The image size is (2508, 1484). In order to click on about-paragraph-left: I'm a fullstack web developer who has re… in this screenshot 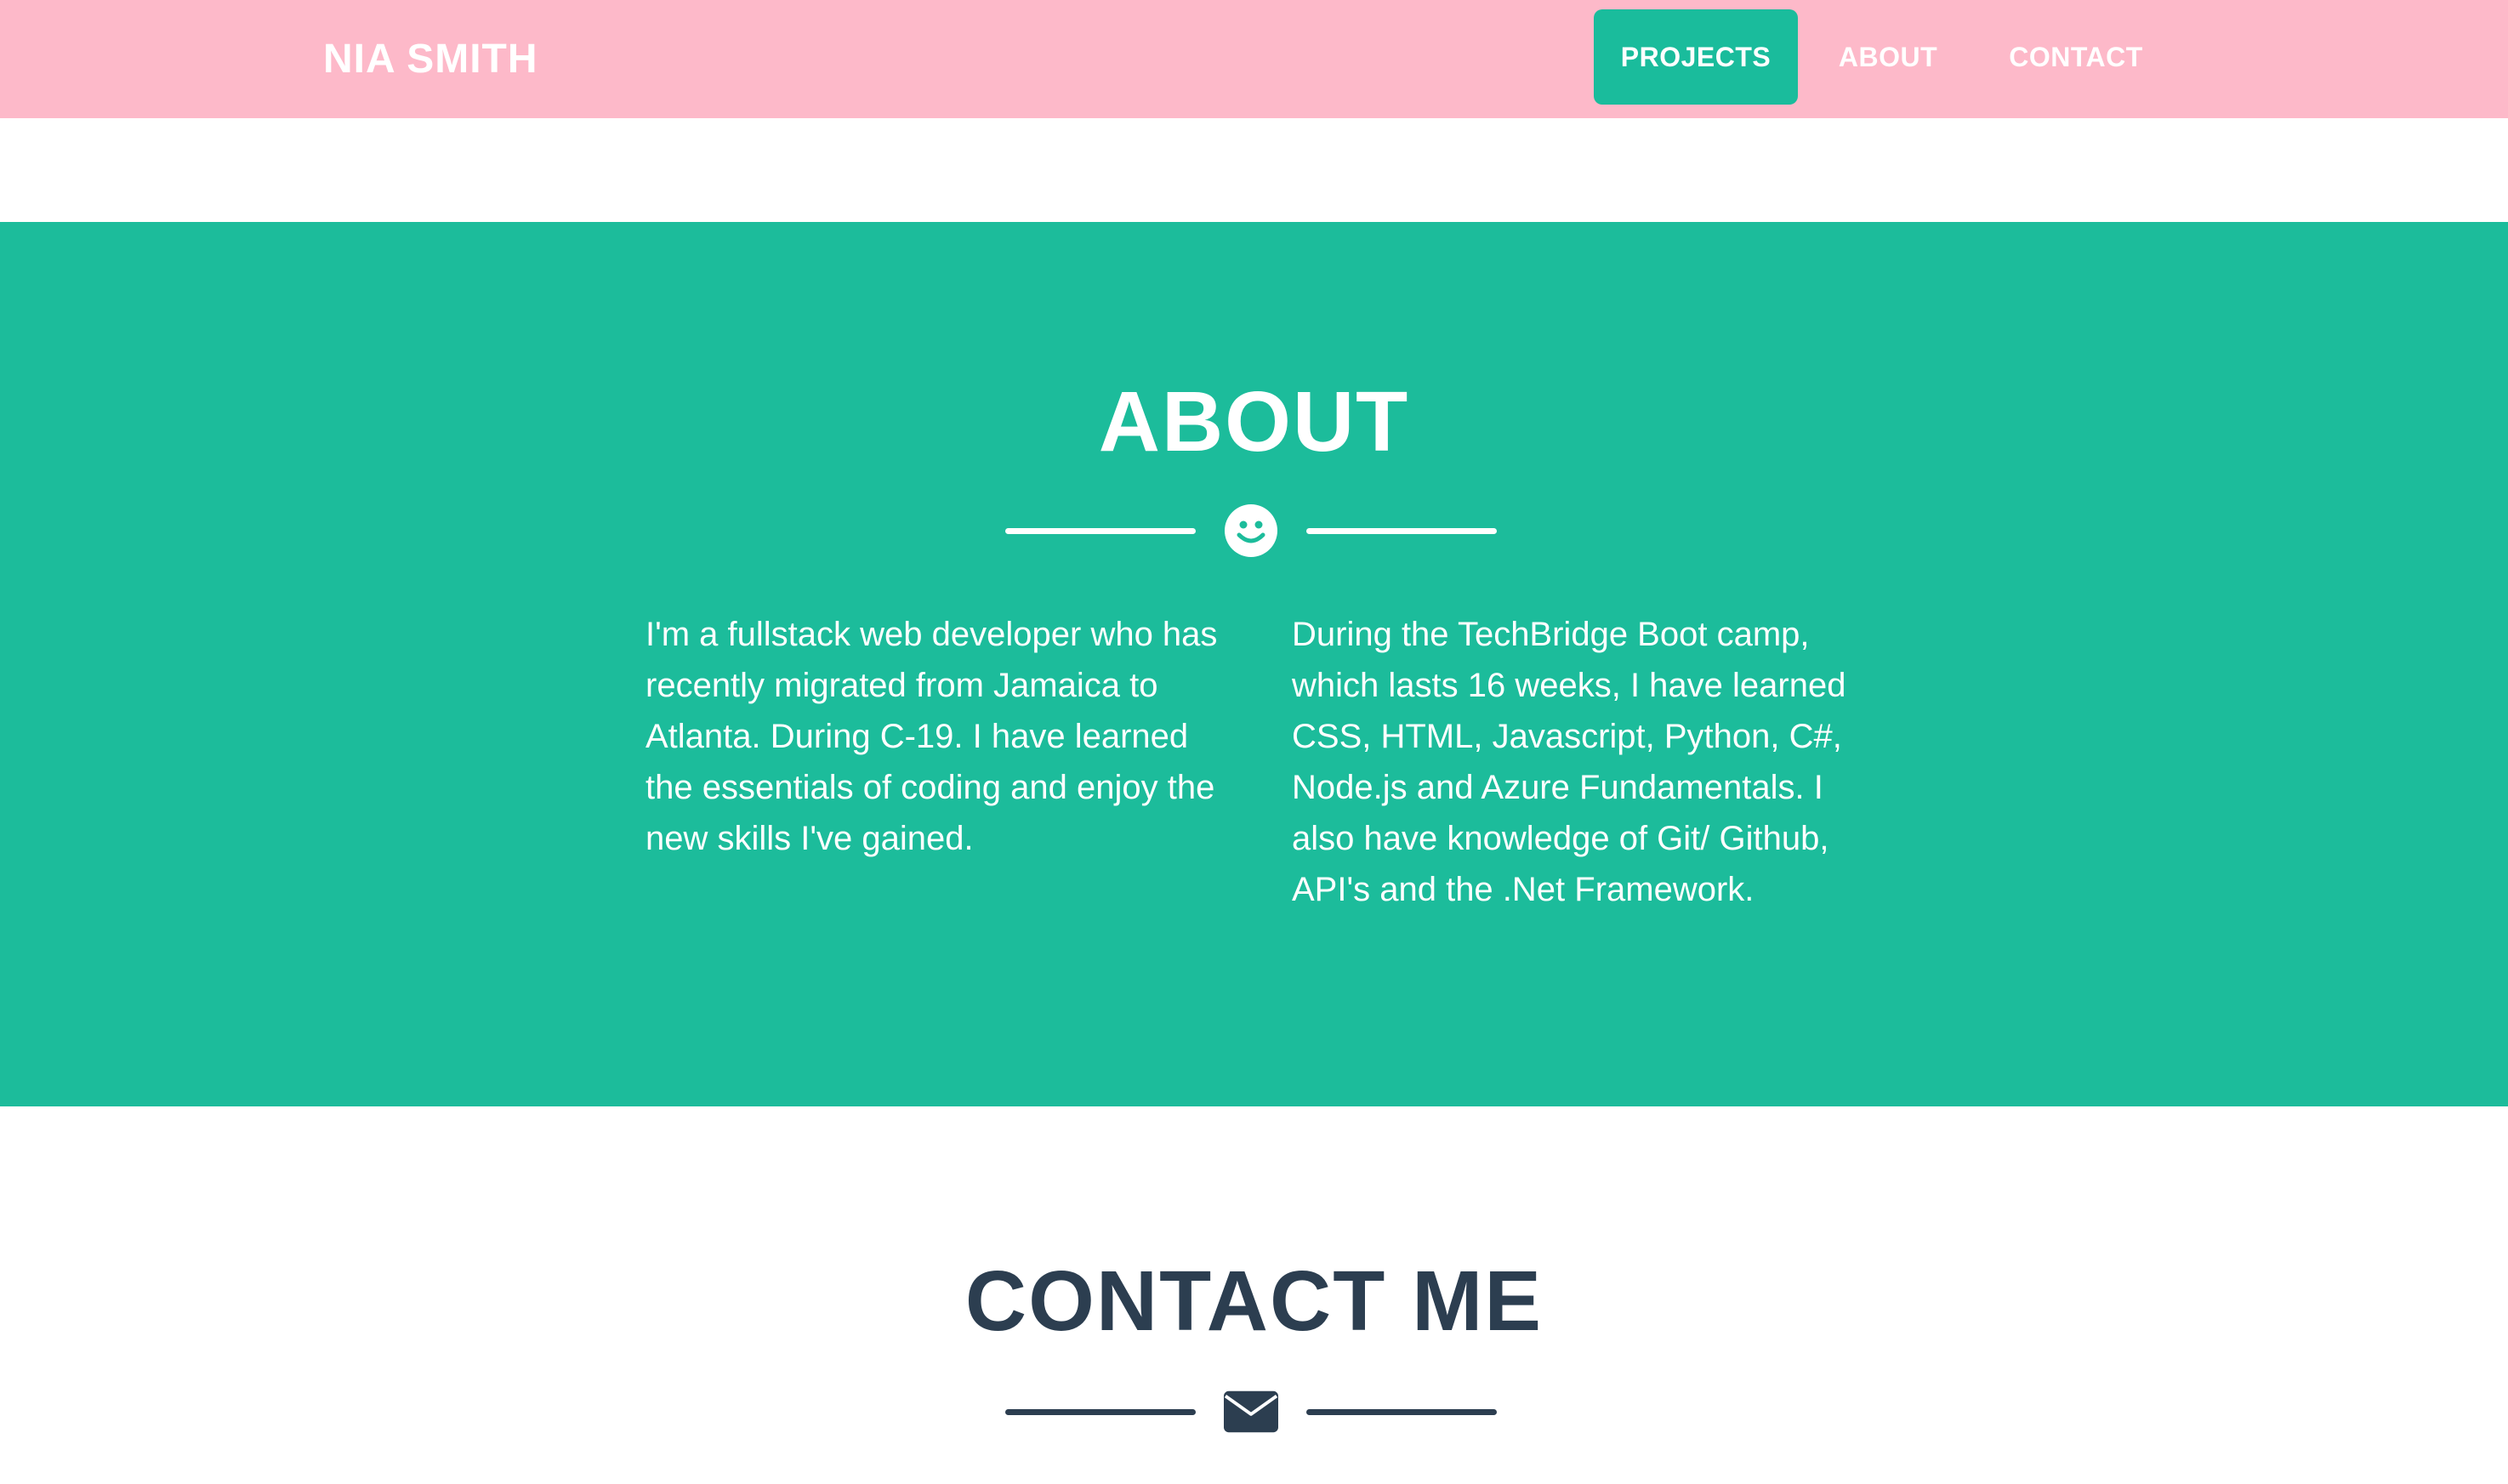, I will do `click(931, 736)`.